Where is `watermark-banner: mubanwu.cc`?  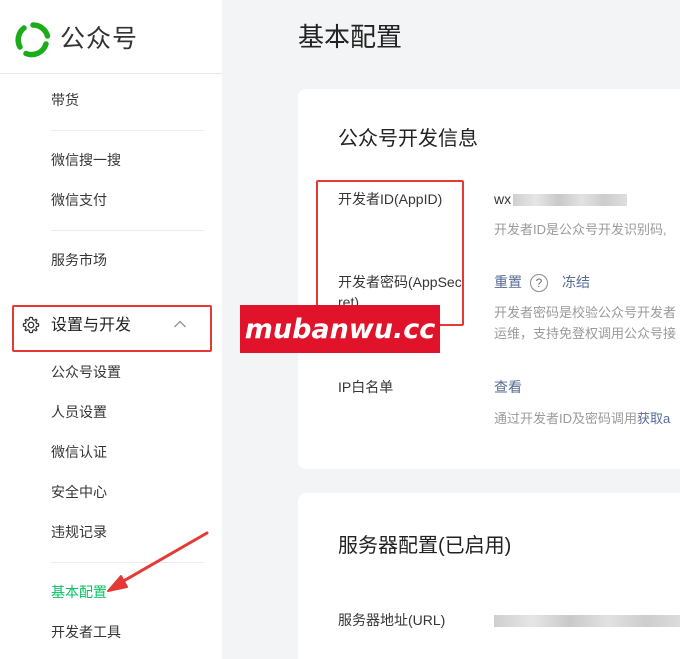 watermark-banner: mubanwu.cc is located at coordinates (340, 329).